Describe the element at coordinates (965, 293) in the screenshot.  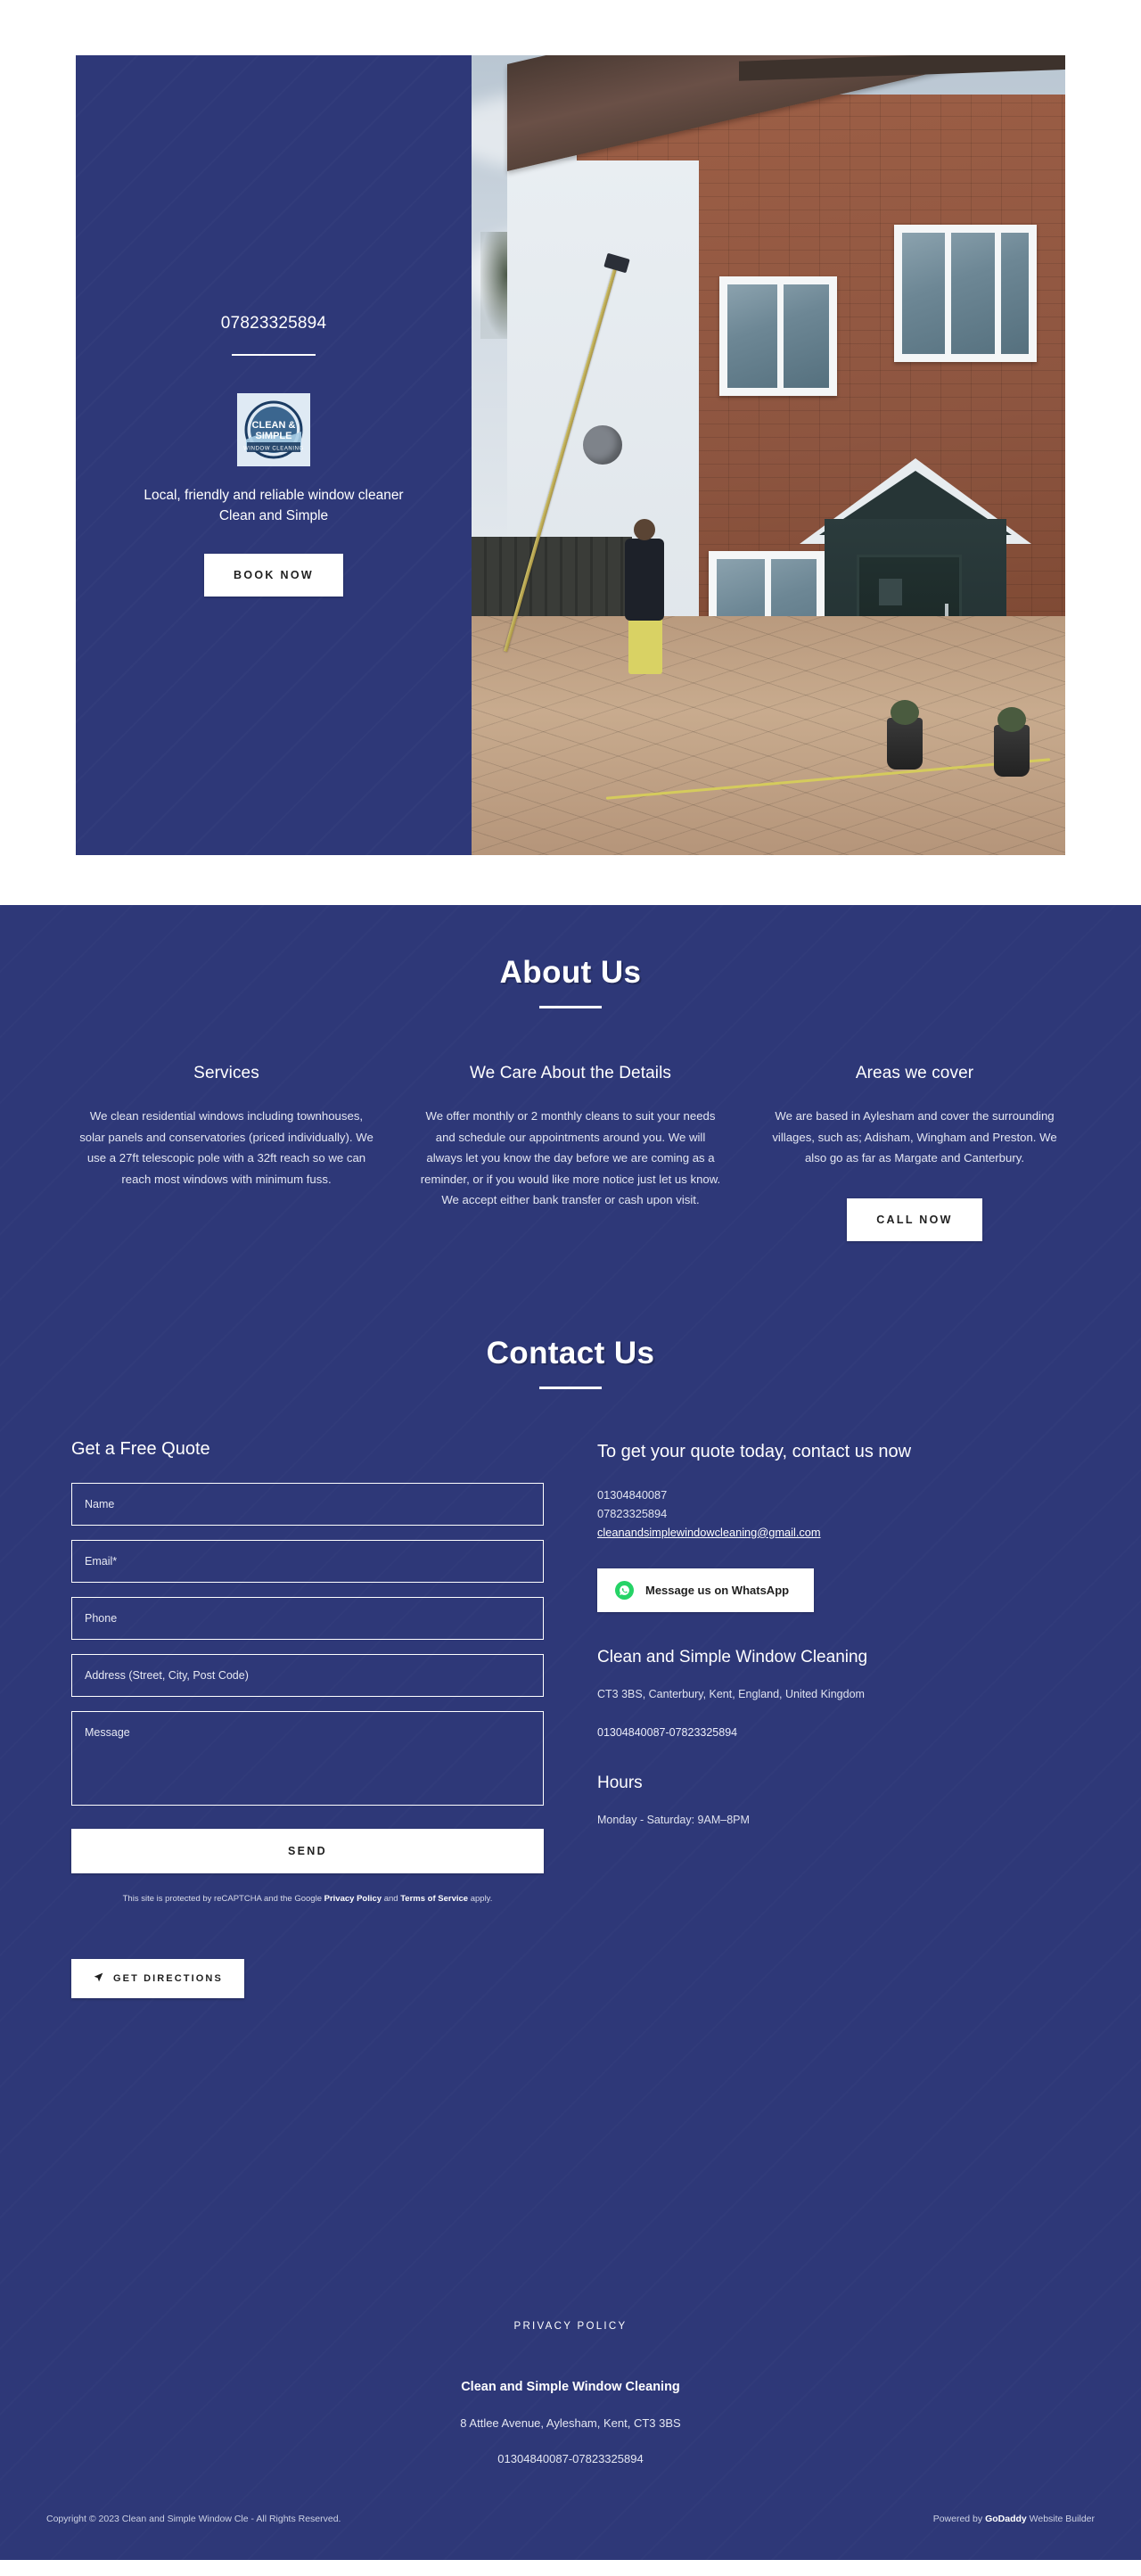
I see `window-upper-right` at that location.